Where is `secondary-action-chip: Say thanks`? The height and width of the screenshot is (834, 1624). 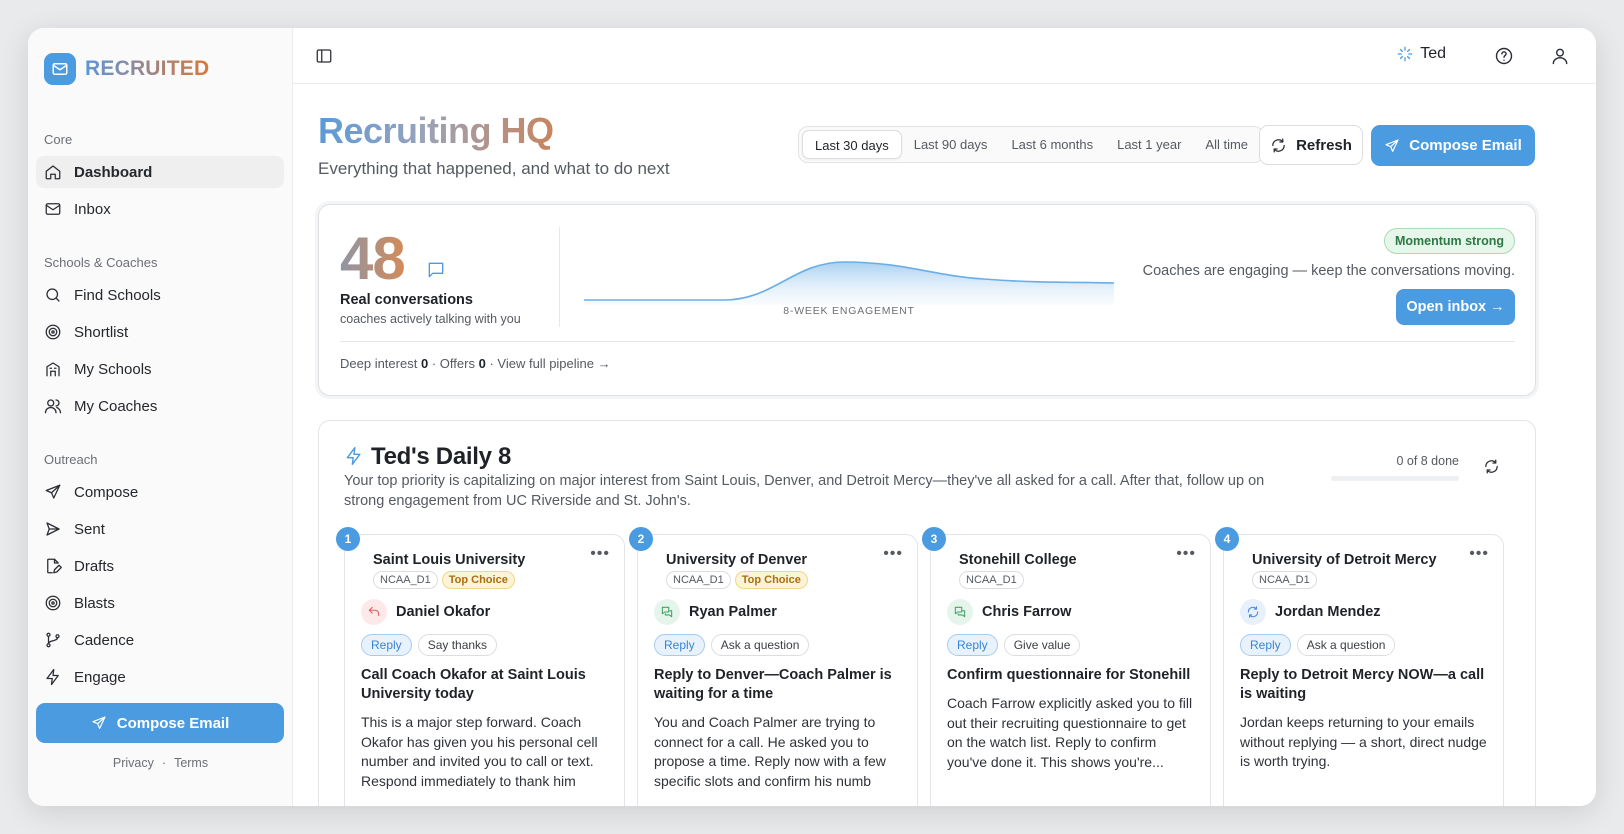 secondary-action-chip: Say thanks is located at coordinates (457, 645).